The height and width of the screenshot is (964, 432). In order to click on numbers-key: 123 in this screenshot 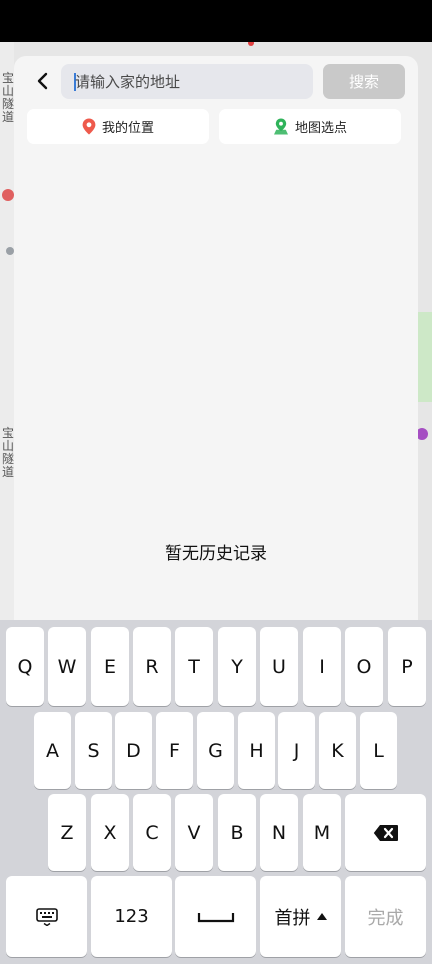, I will do `click(131, 916)`.